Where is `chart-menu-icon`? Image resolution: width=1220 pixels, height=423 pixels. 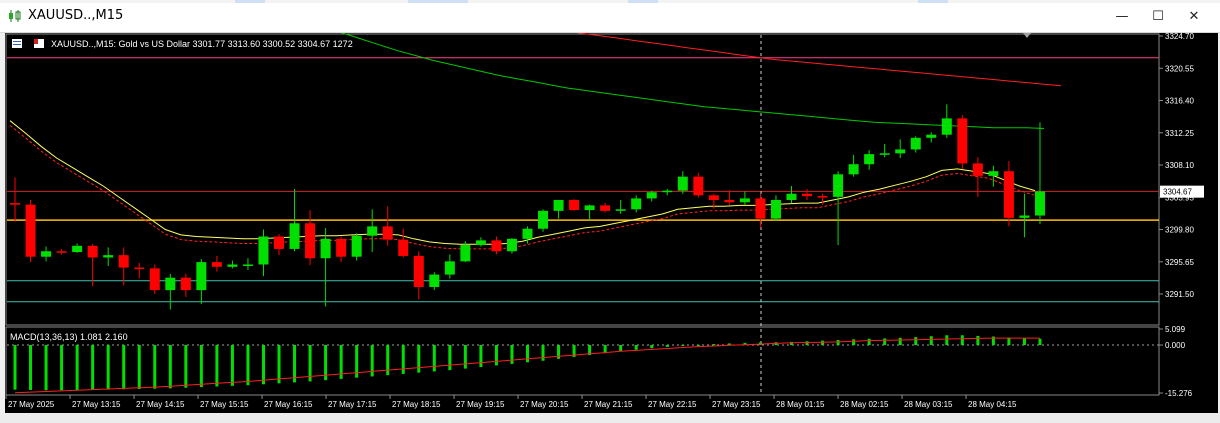
chart-menu-icon is located at coordinates (17, 43).